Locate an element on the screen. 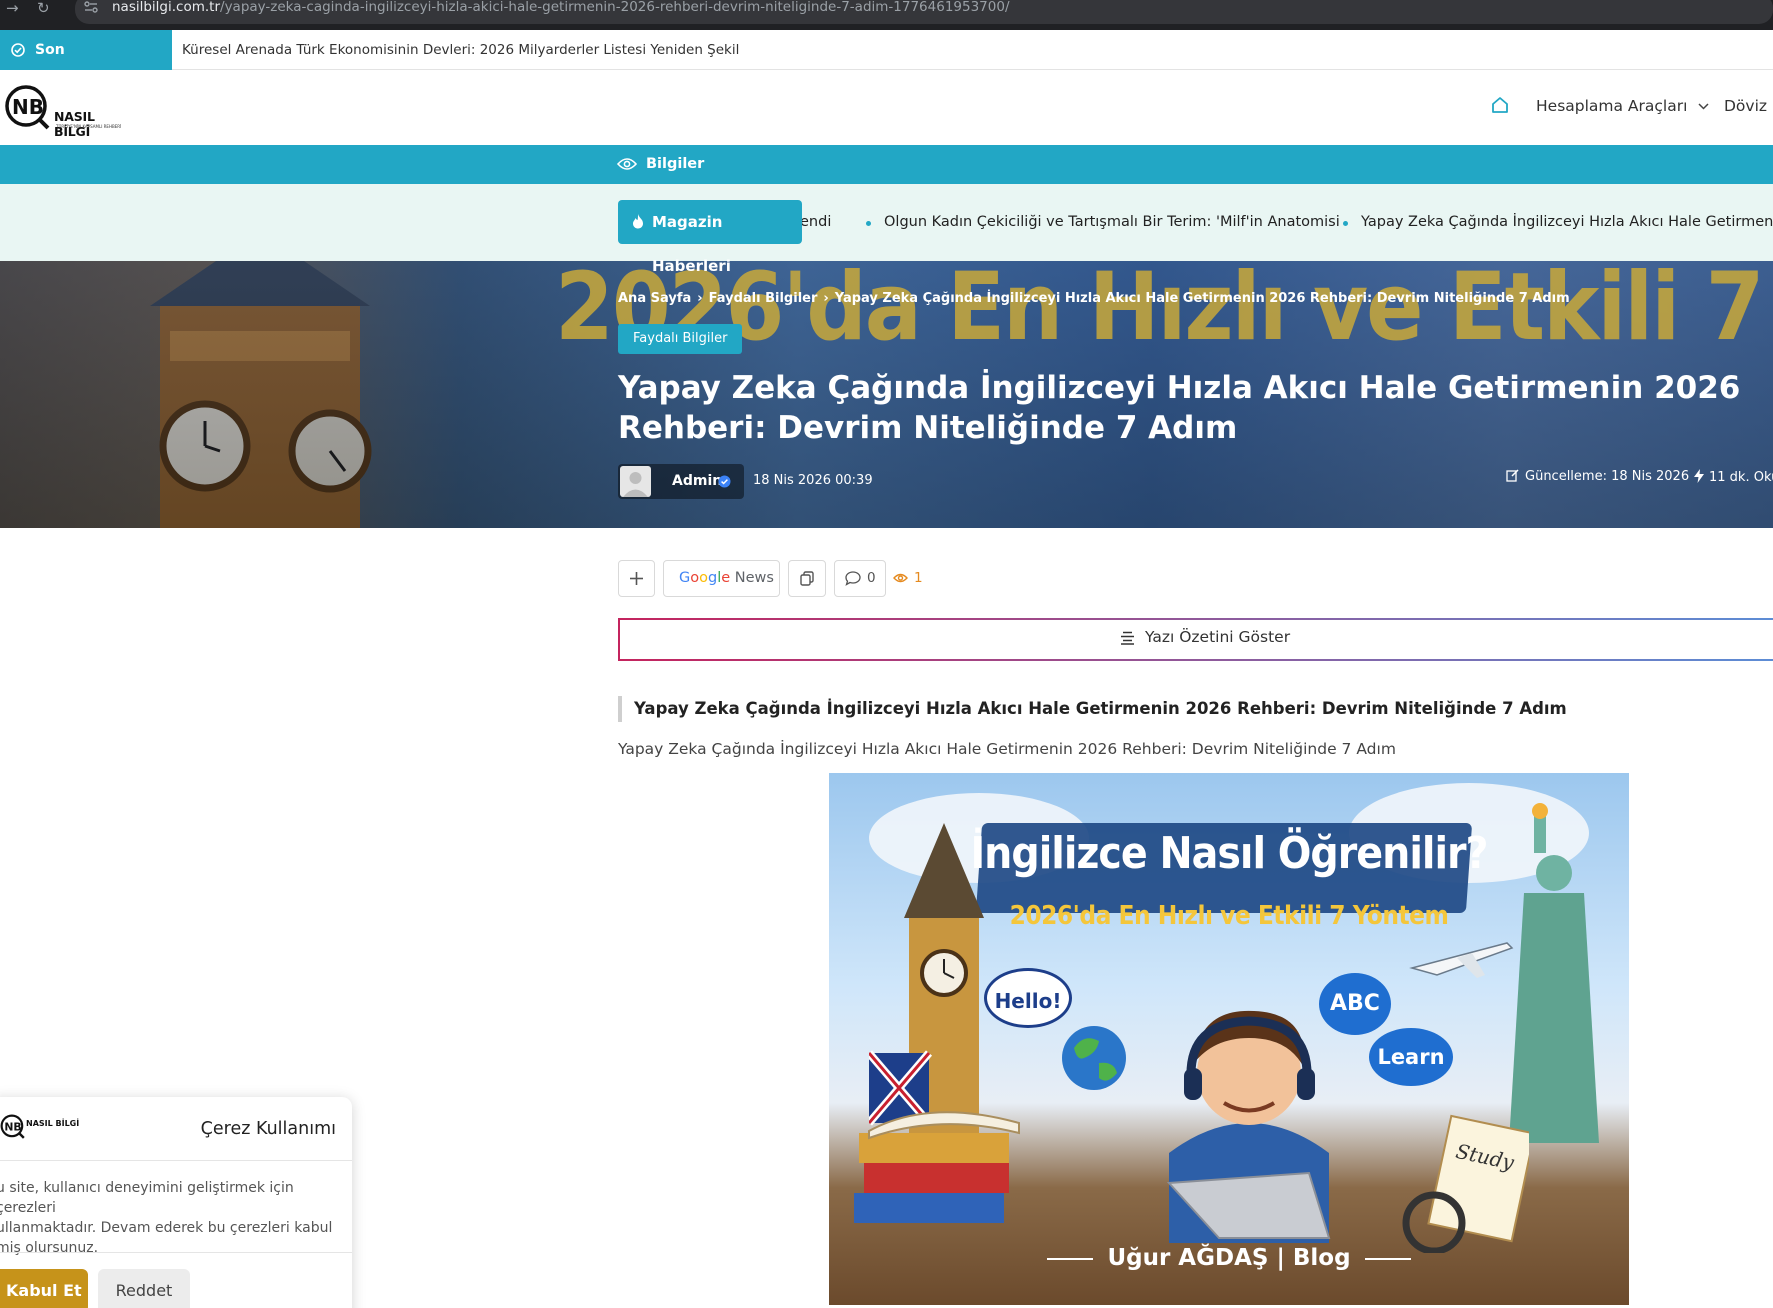 The width and height of the screenshot is (1773, 1308). nav-item-doviz: Döviz K is located at coordinates (1748, 106).